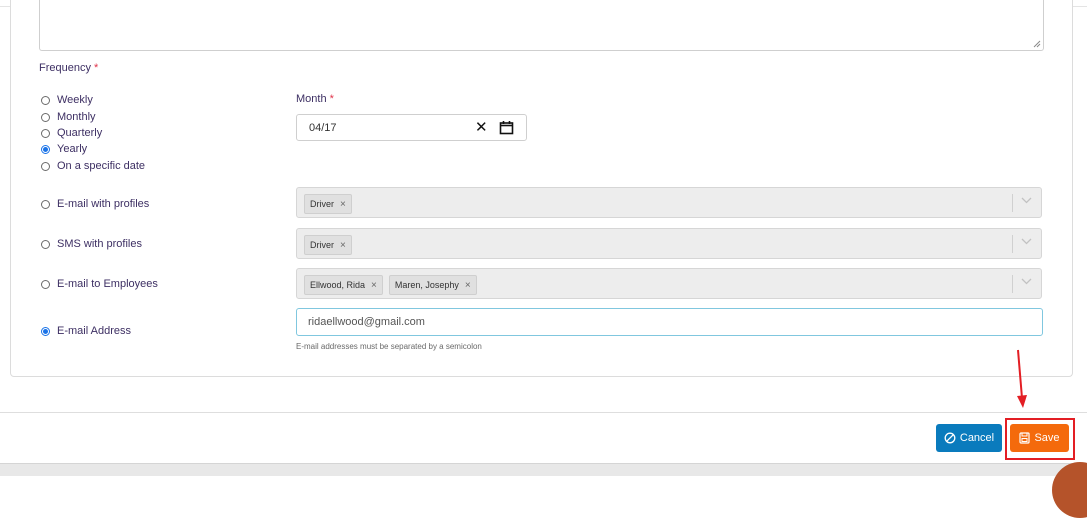 The height and width of the screenshot is (518, 1087). I want to click on recipient-option-email-profiles: E-mail with profiles, so click(95, 204).